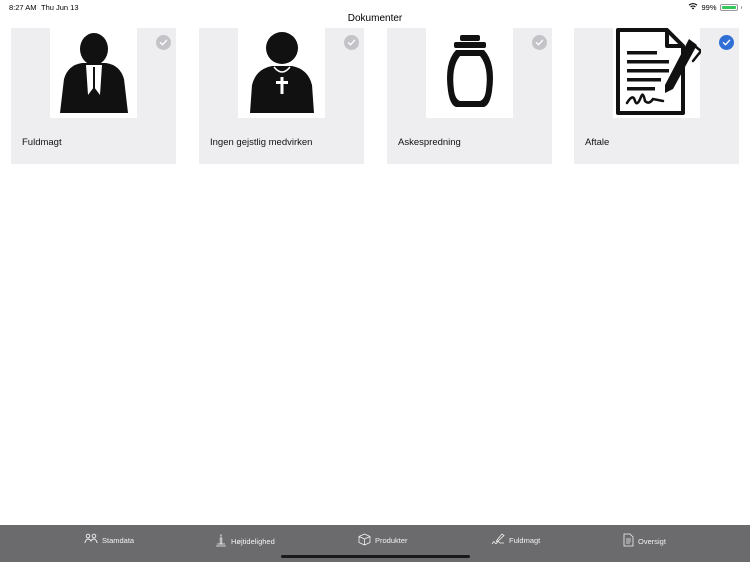  I want to click on tab-label: Stamdata, so click(118, 540).